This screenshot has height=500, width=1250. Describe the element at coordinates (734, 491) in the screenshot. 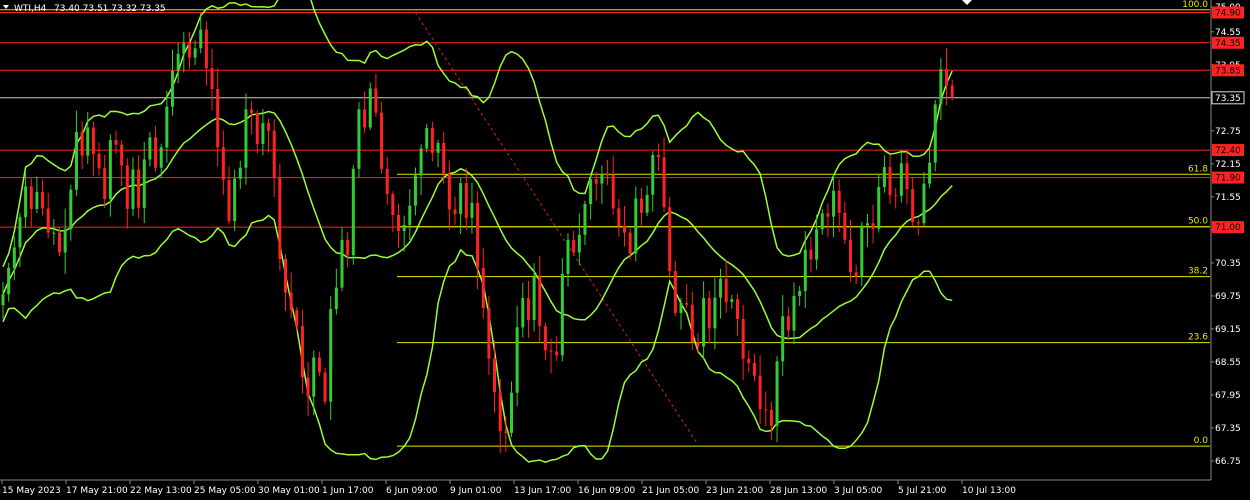

I see `x-tick-label: 23 Jun 21:00` at that location.